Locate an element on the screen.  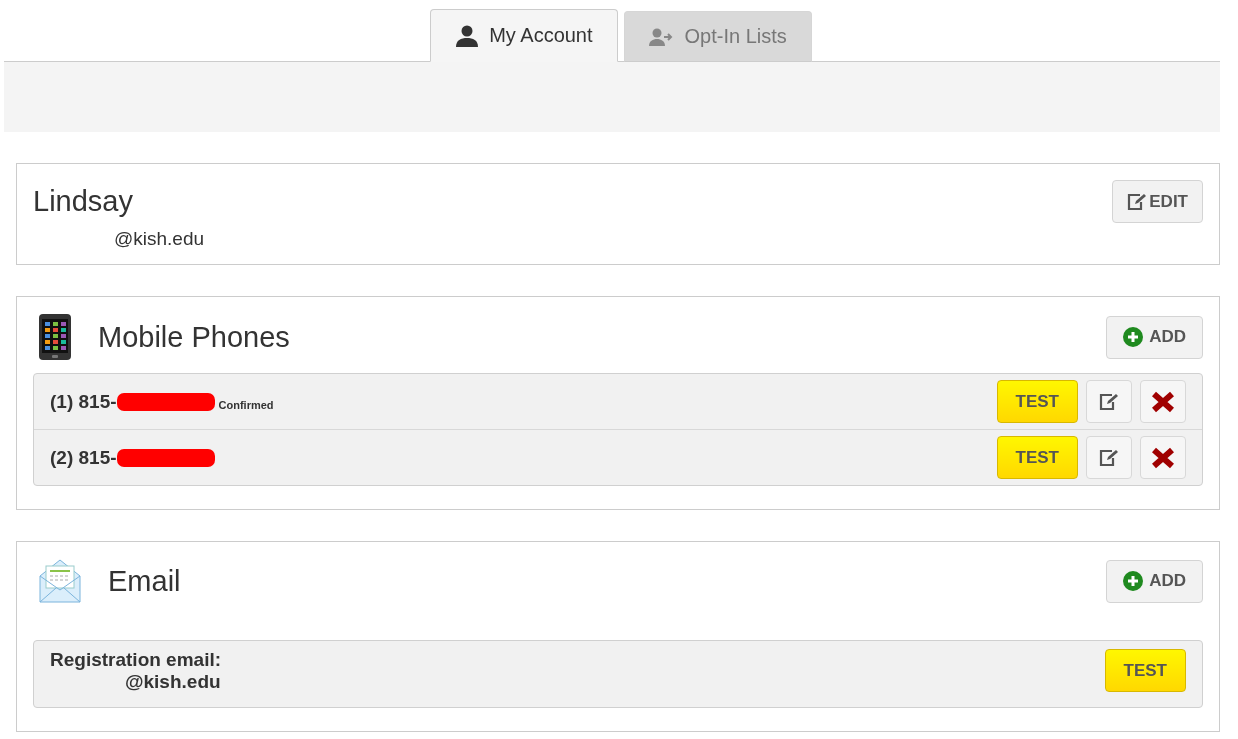
account-name: Lindsay is located at coordinates (83, 201).